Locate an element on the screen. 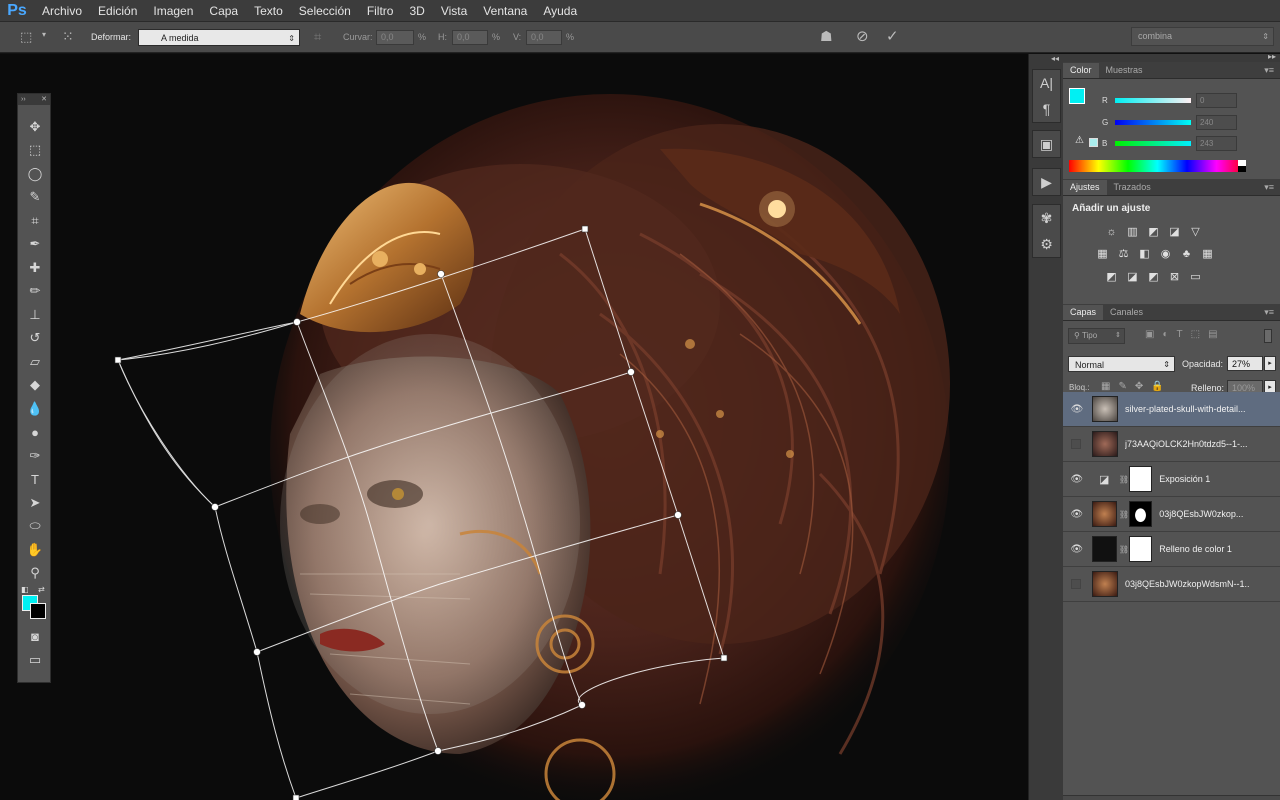  lock-pixels-icon: ✎ is located at coordinates (1122, 386).